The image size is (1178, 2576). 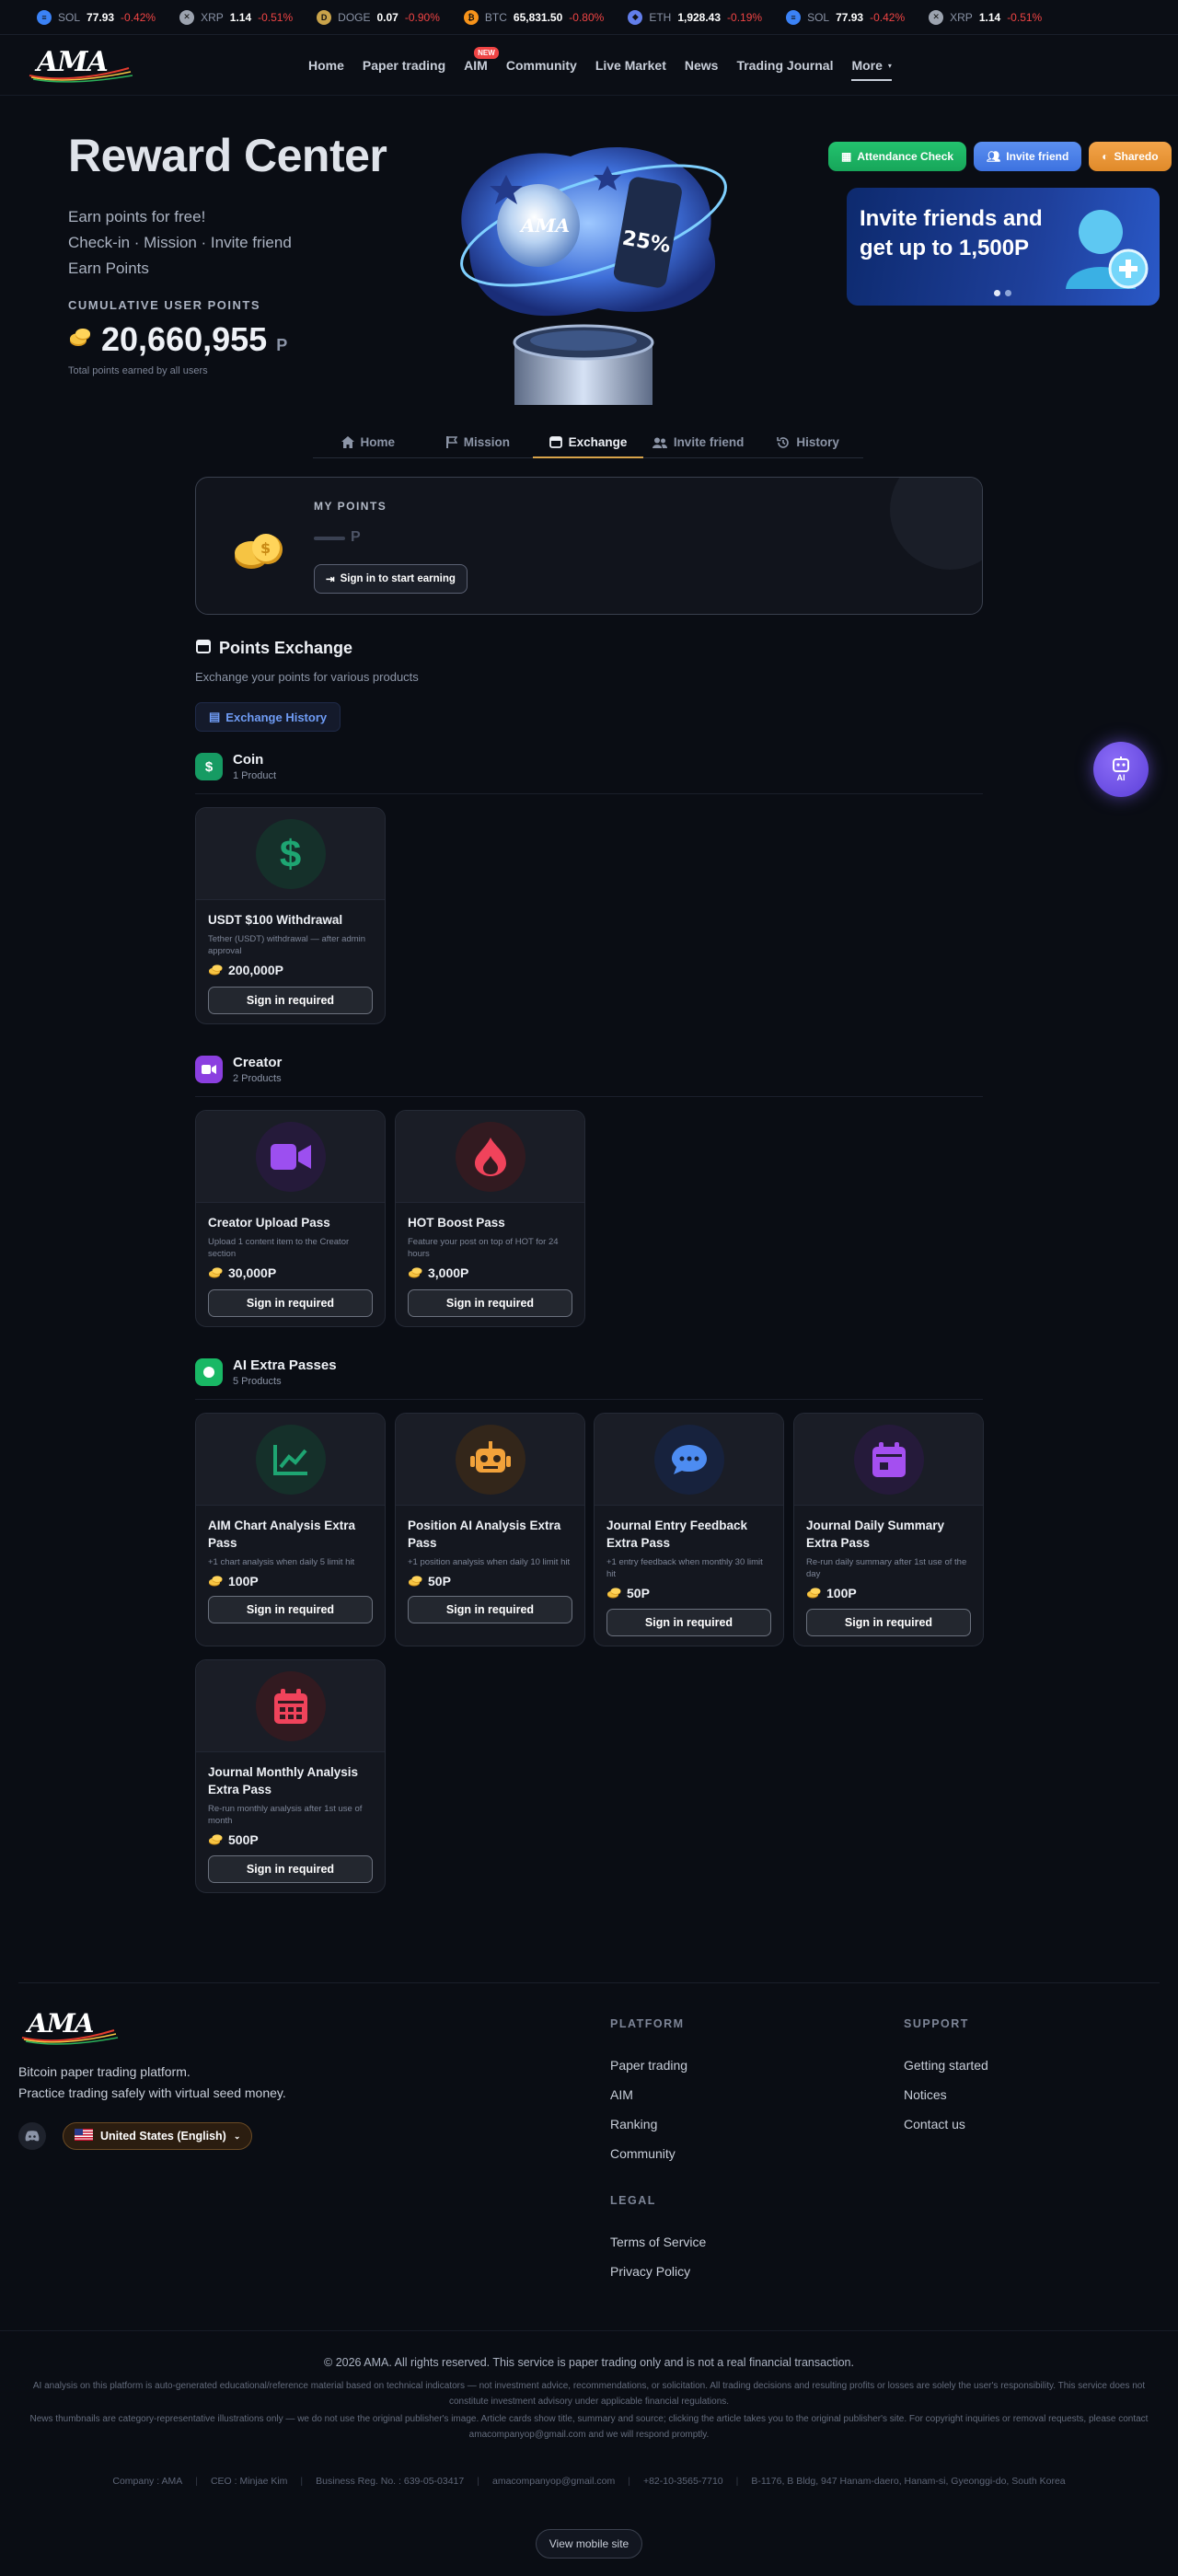 I want to click on company-info-item: Company : AMA, so click(x=147, y=2481).